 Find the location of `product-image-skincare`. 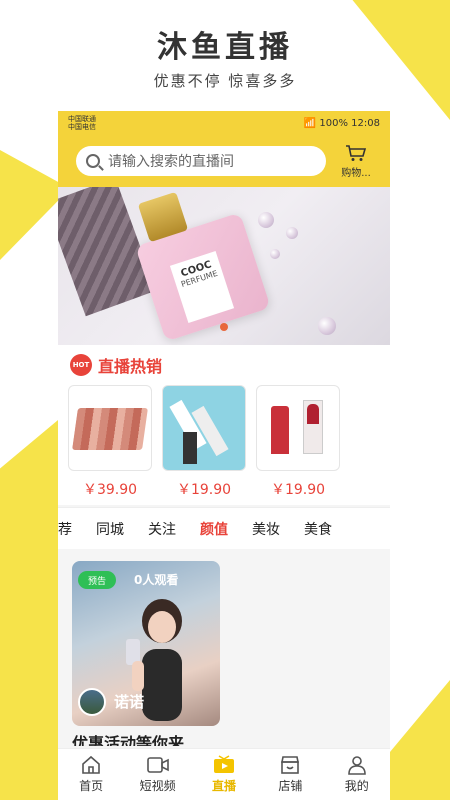

product-image-skincare is located at coordinates (204, 428).